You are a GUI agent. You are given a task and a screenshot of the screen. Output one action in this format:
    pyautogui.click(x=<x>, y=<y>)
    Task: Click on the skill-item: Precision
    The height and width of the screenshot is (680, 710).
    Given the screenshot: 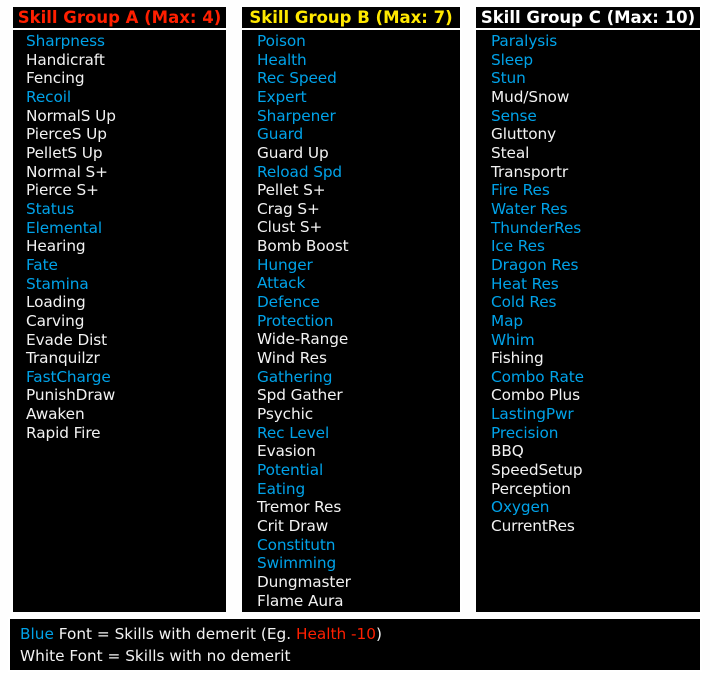 What is the action you would take?
    pyautogui.click(x=525, y=432)
    